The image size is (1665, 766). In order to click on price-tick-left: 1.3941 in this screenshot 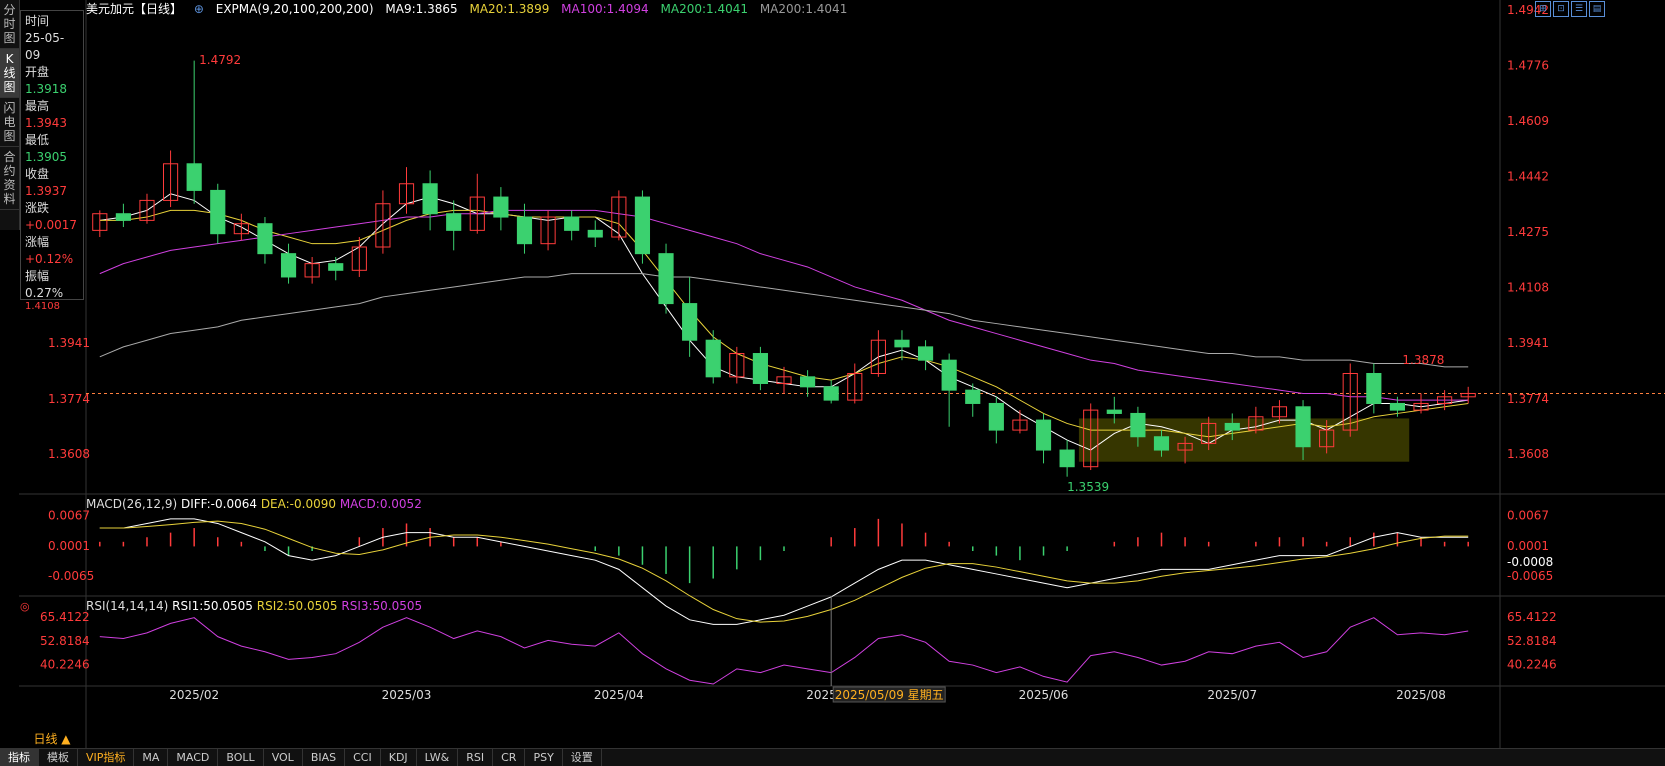, I will do `click(69, 343)`.